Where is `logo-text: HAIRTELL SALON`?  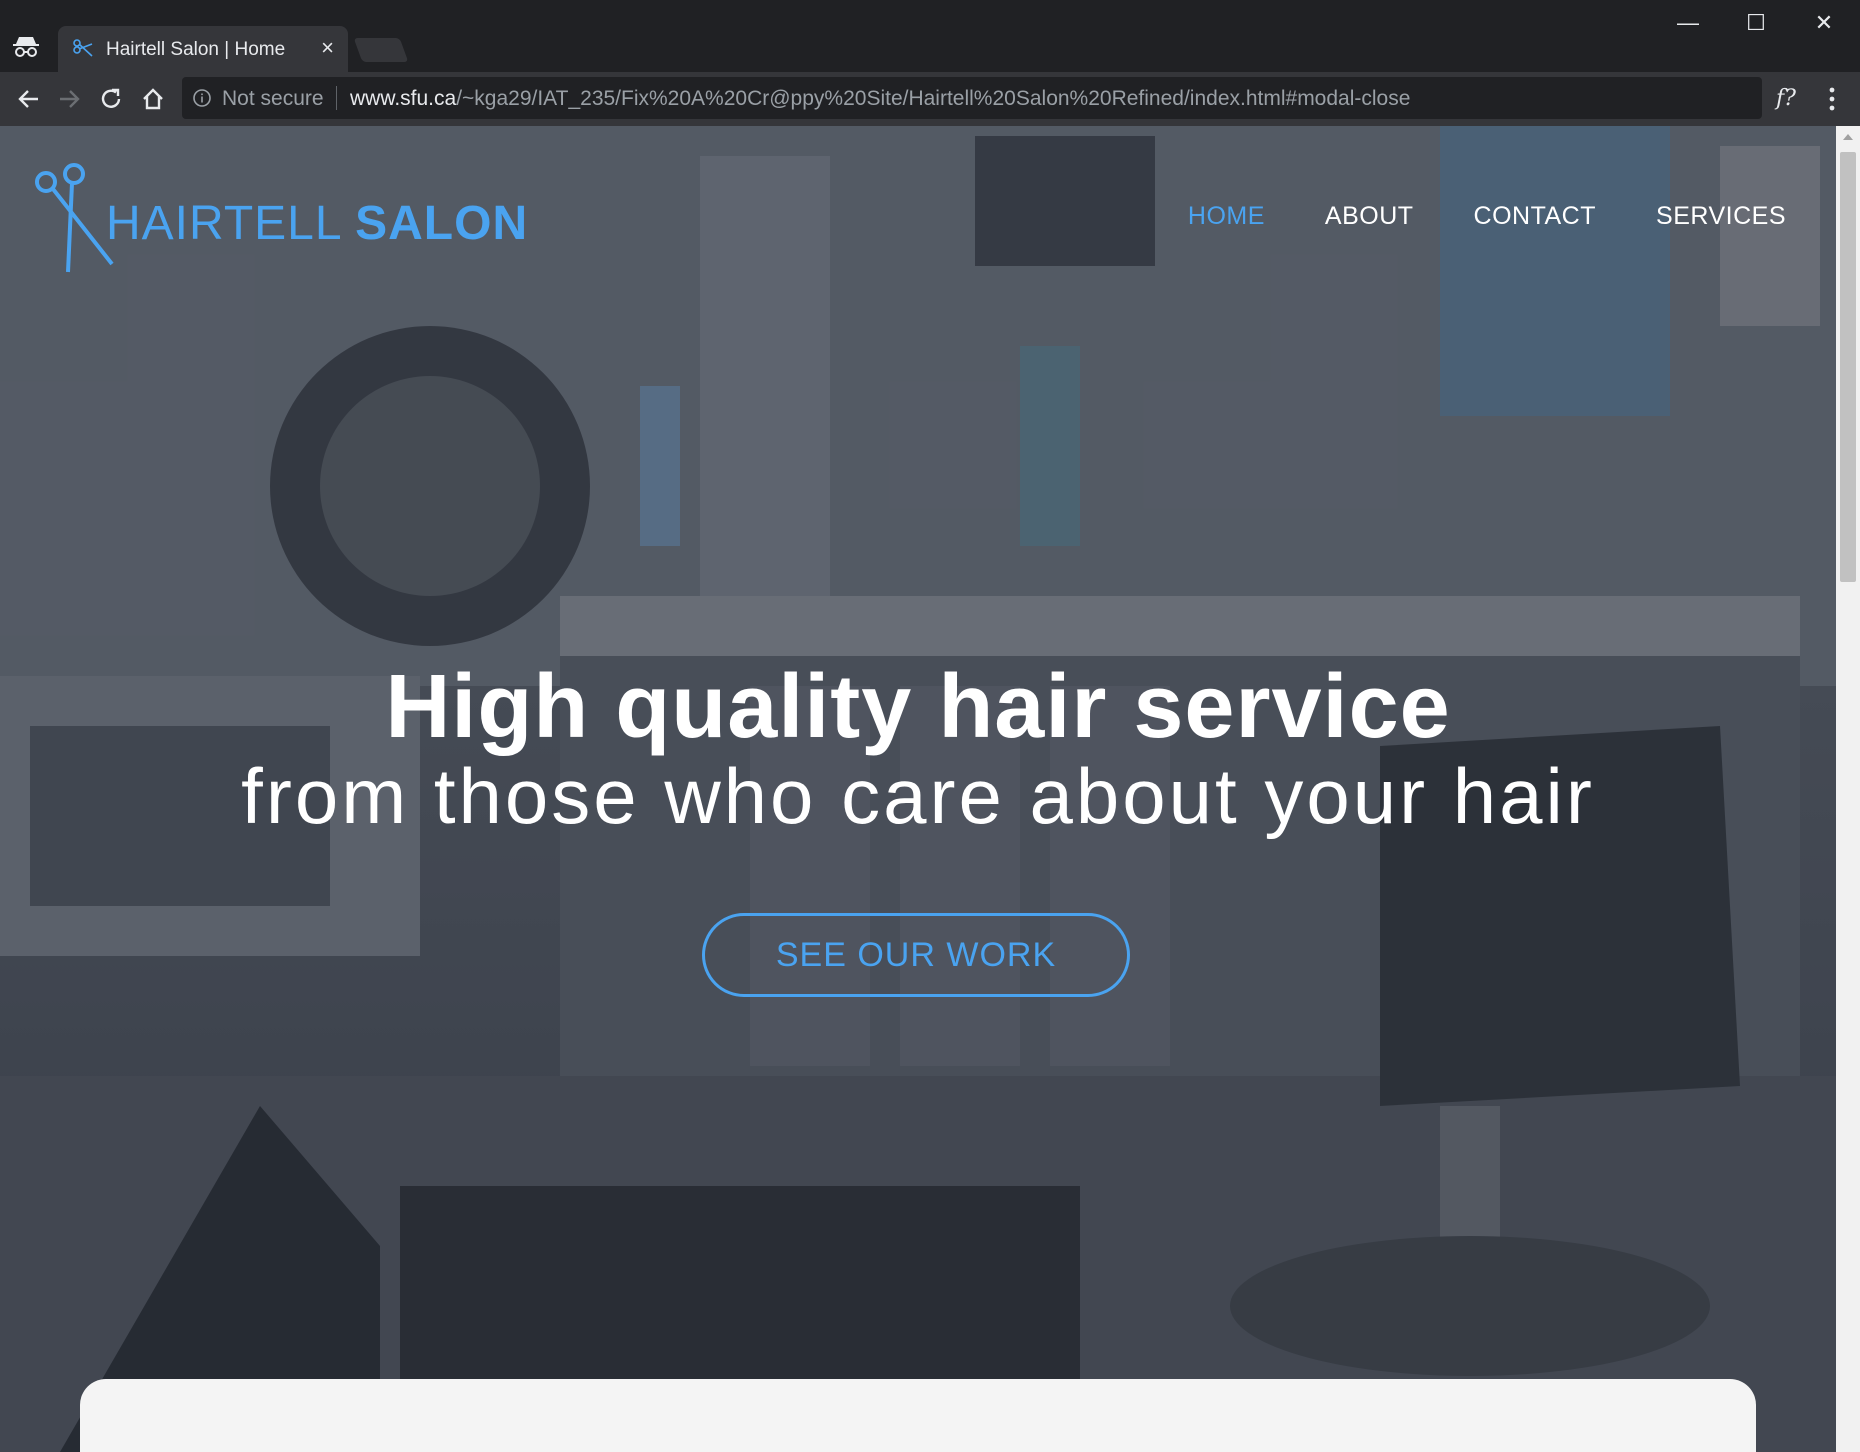
logo-text: HAIRTELL SALON is located at coordinates (317, 223).